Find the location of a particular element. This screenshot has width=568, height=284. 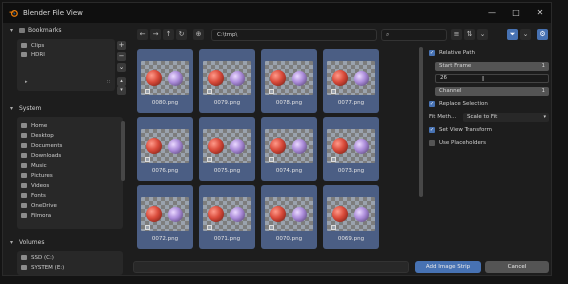

system-scrollbar is located at coordinates (123, 151).